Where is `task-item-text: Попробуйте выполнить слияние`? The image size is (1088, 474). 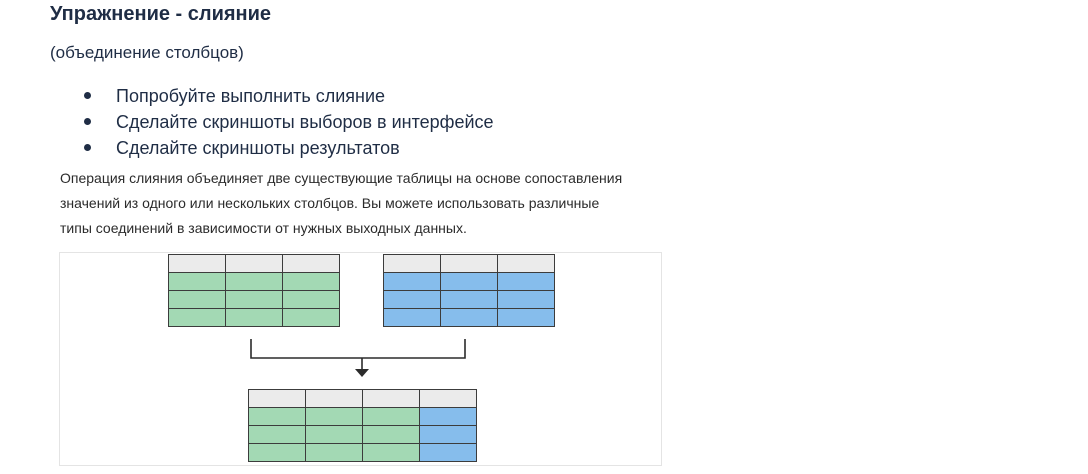
task-item-text: Попробуйте выполнить слияние is located at coordinates (251, 96).